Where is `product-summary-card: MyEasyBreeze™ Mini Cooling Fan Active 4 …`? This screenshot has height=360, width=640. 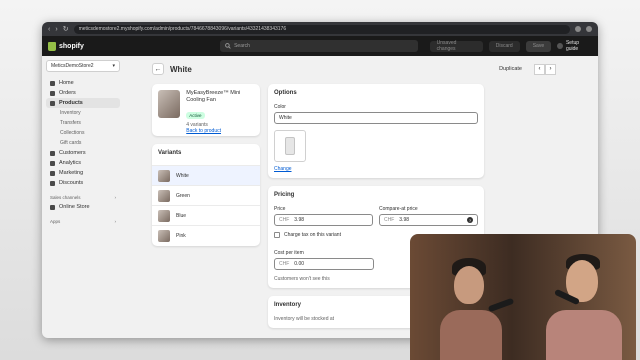 product-summary-card: MyEasyBreeze™ Mini Cooling Fan Active 4 … is located at coordinates (206, 110).